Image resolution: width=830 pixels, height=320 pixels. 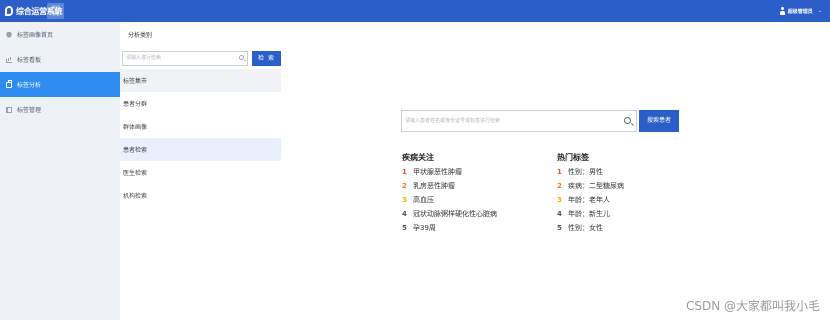 I want to click on list-item: 3 年龄：老年人, so click(x=590, y=200).